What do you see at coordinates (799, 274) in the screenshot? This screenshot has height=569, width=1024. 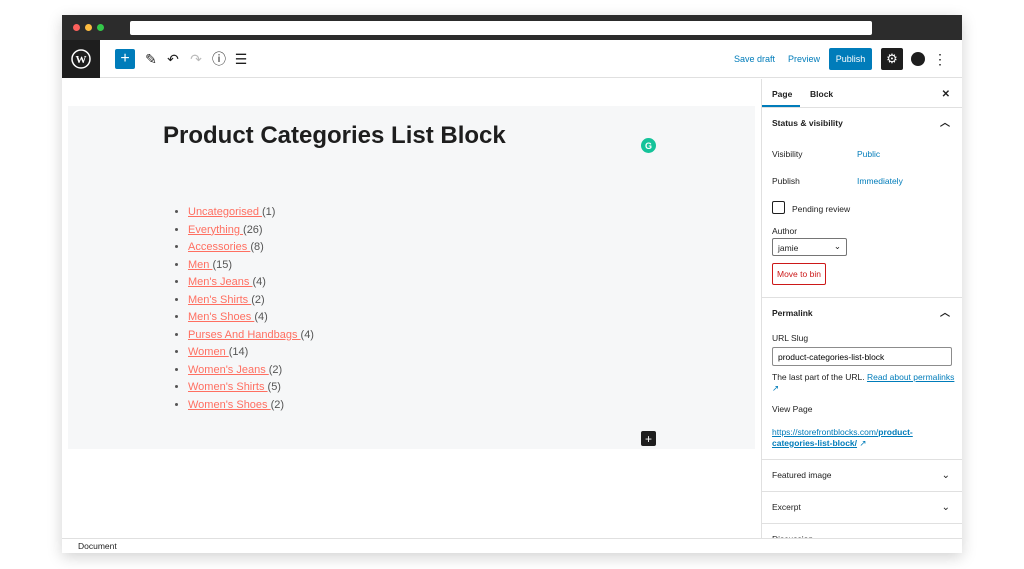 I see `move-to-bin-button: Move to bin` at bounding box center [799, 274].